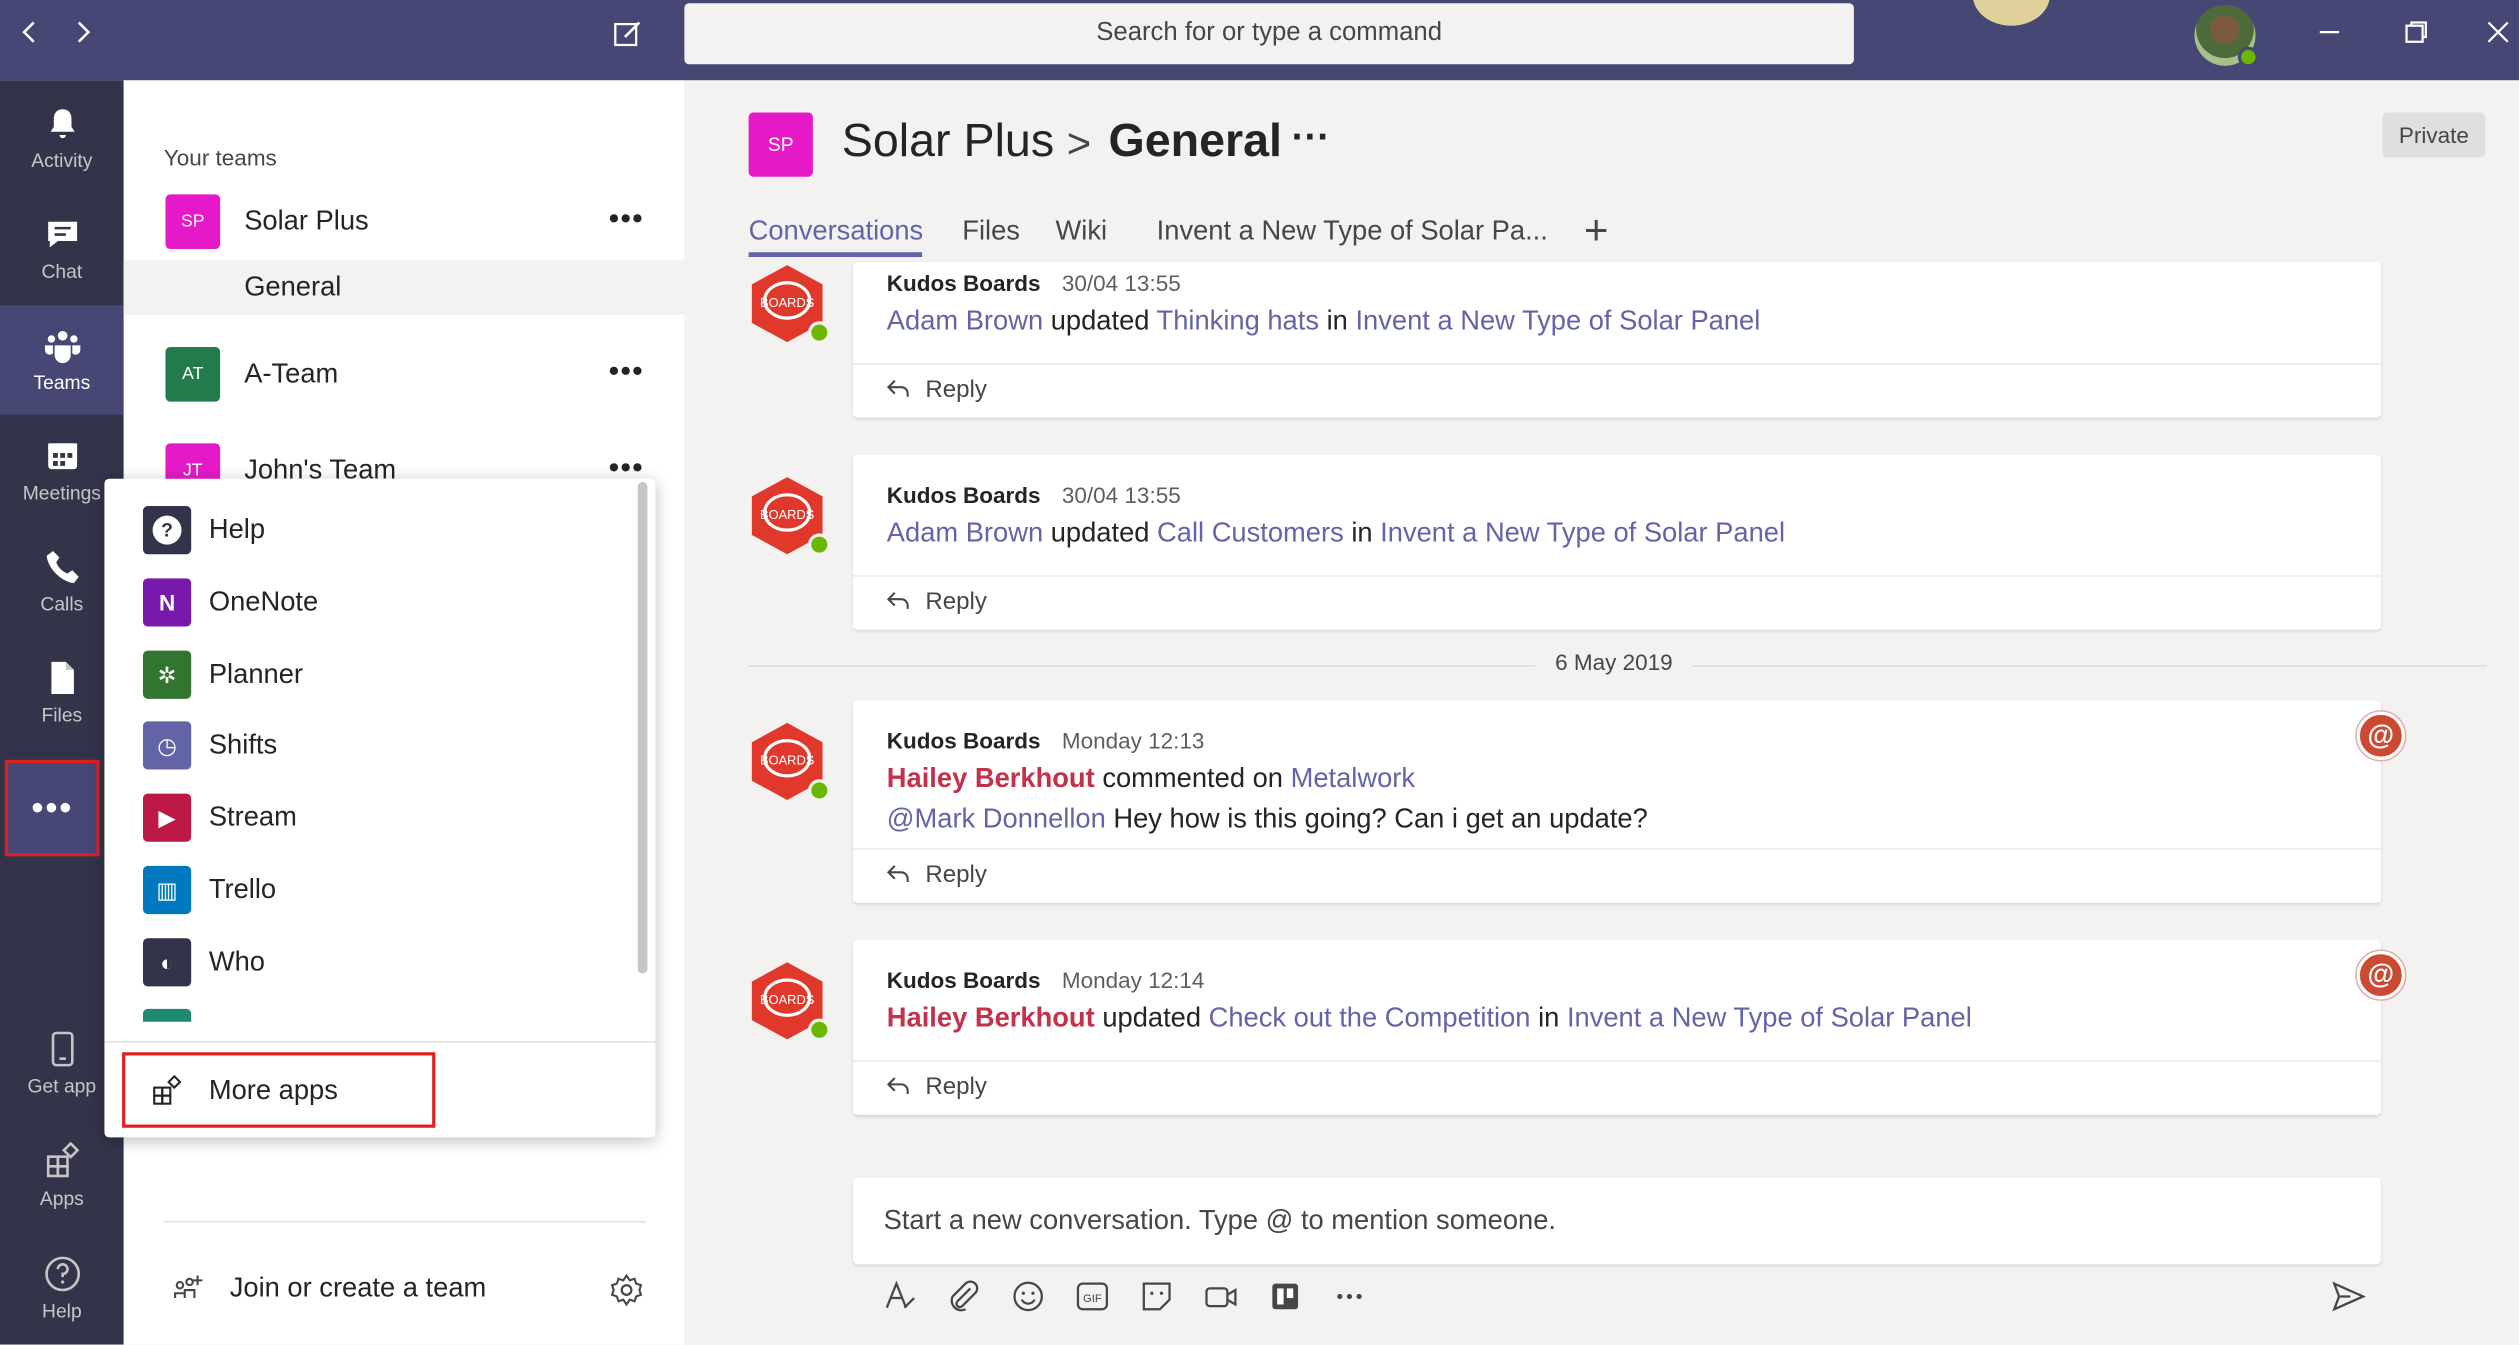  Describe the element at coordinates (1092, 1296) in the screenshot. I see `gif-icon: GIF` at that location.